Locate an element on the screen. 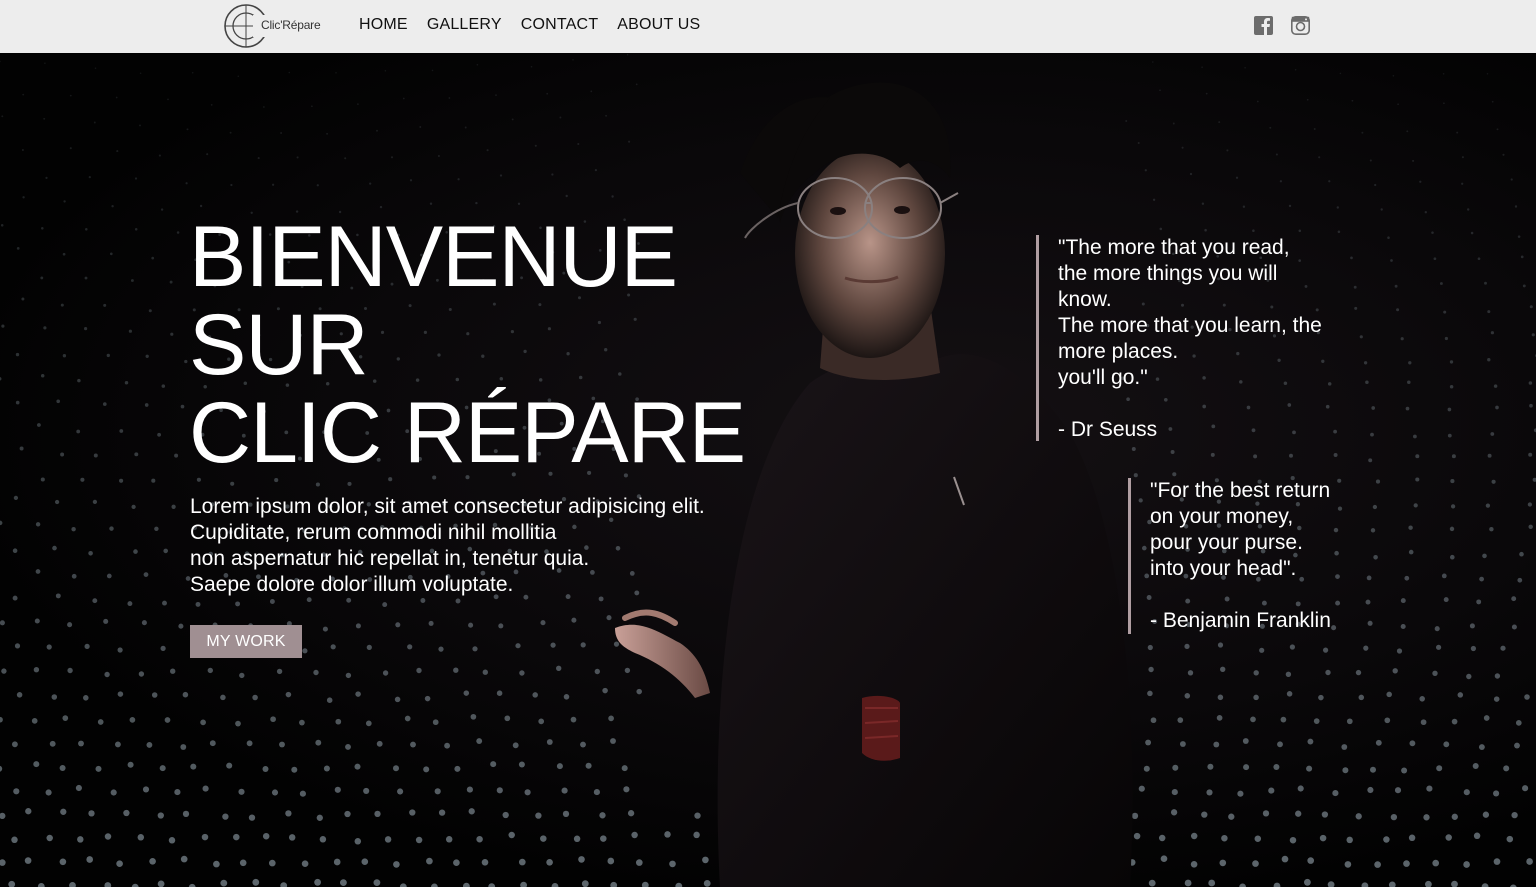 The height and width of the screenshot is (887, 1536). hero-title-line: BIENVENUE is located at coordinates (433, 257).